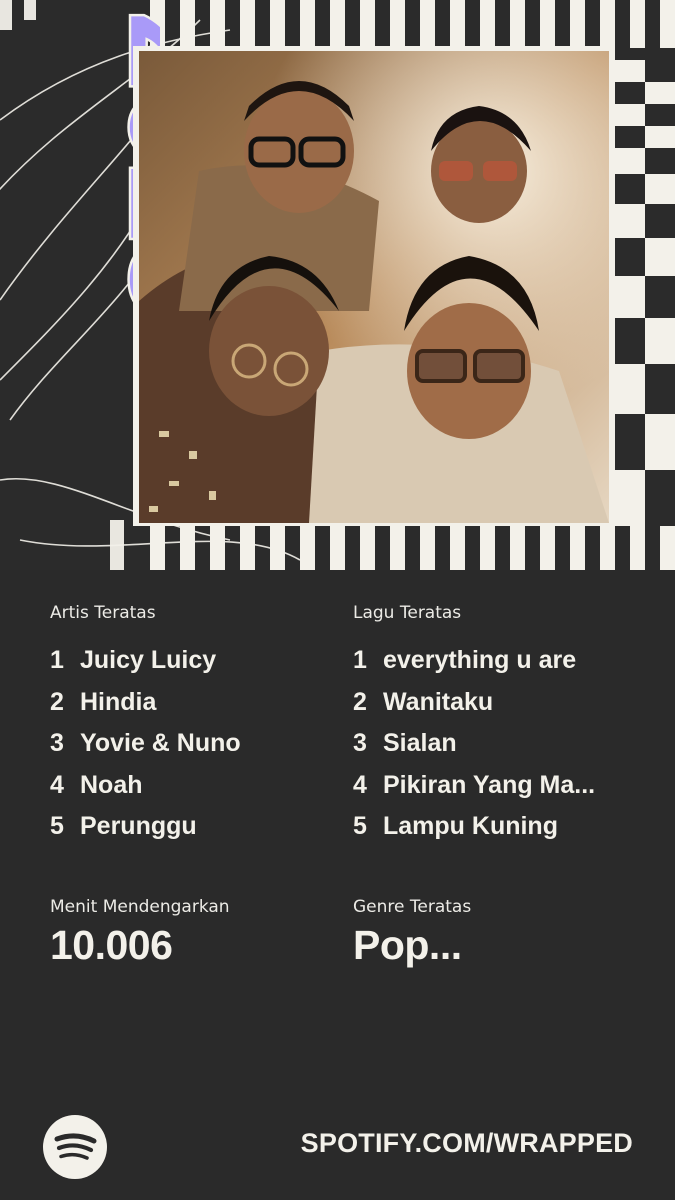  I want to click on artist-name: Juicy Luicy, so click(148, 660).